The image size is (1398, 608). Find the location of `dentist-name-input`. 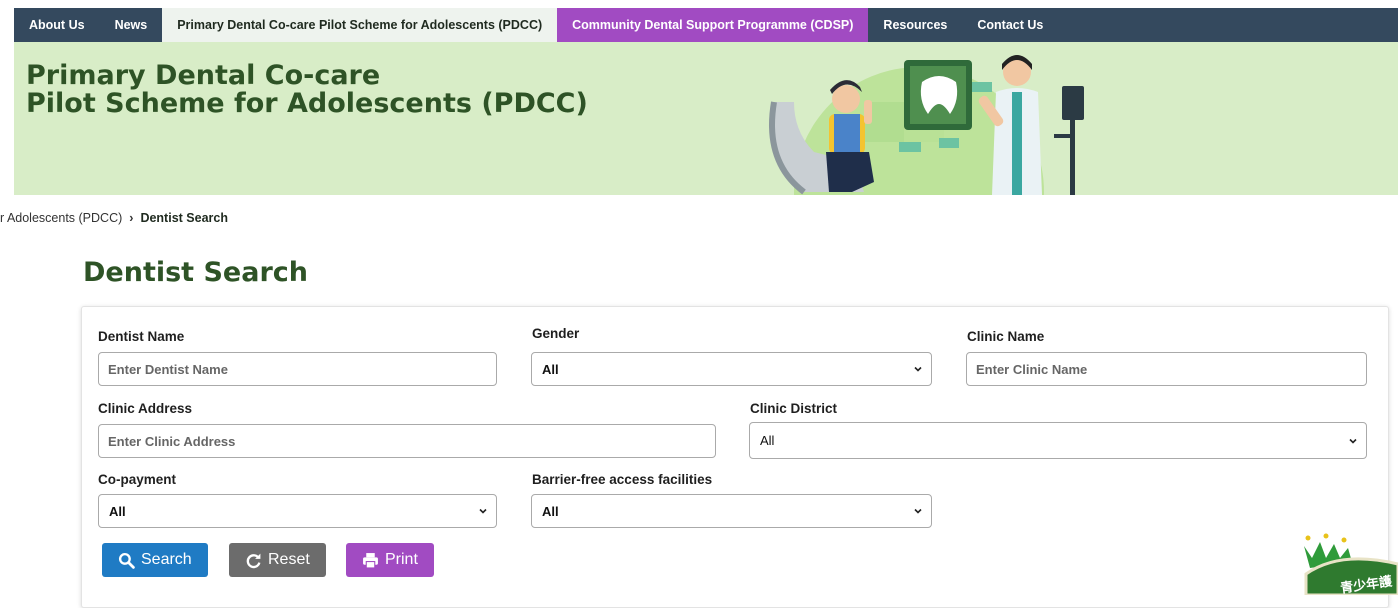

dentist-name-input is located at coordinates (297, 369).